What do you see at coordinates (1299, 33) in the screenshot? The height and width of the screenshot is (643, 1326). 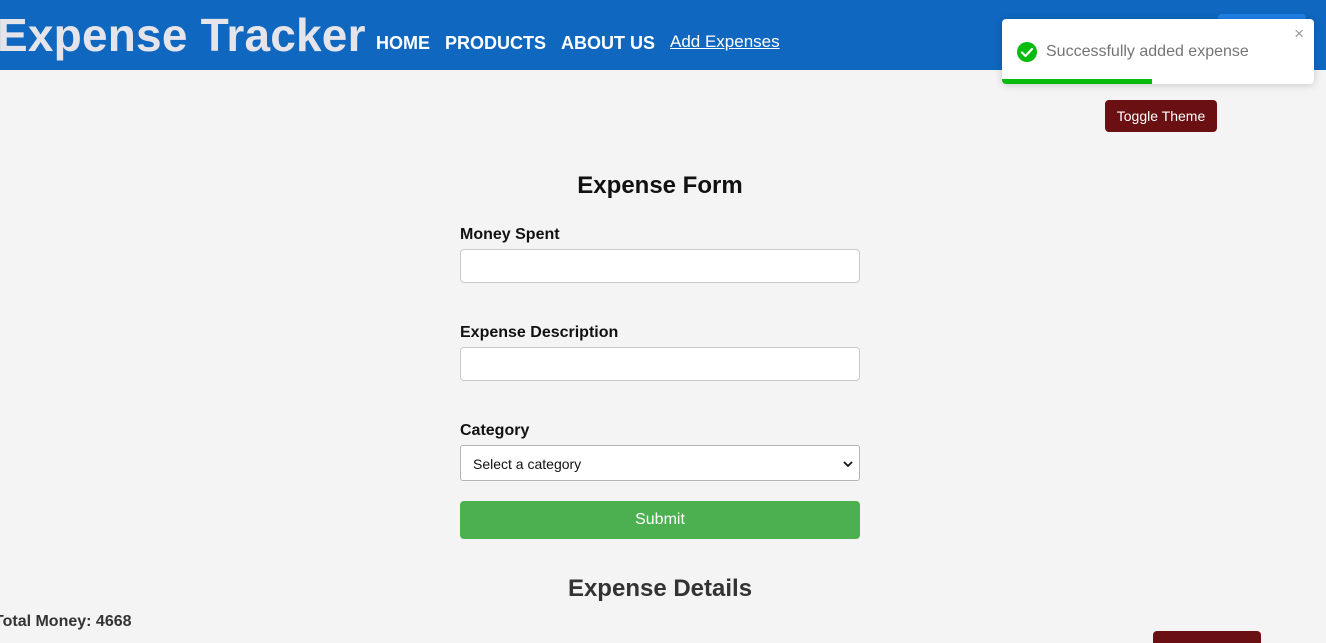 I see `toast-close-icon: ×` at bounding box center [1299, 33].